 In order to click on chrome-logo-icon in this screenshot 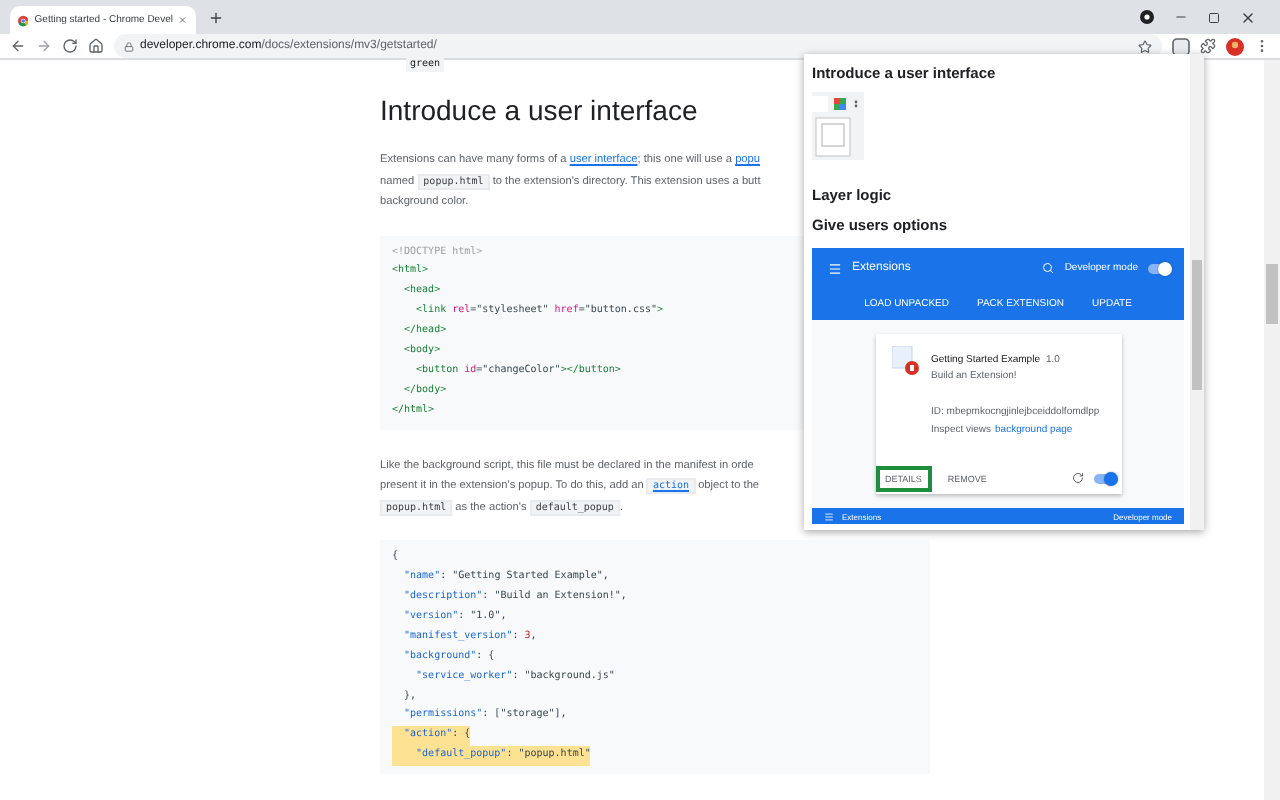, I will do `click(23, 20)`.